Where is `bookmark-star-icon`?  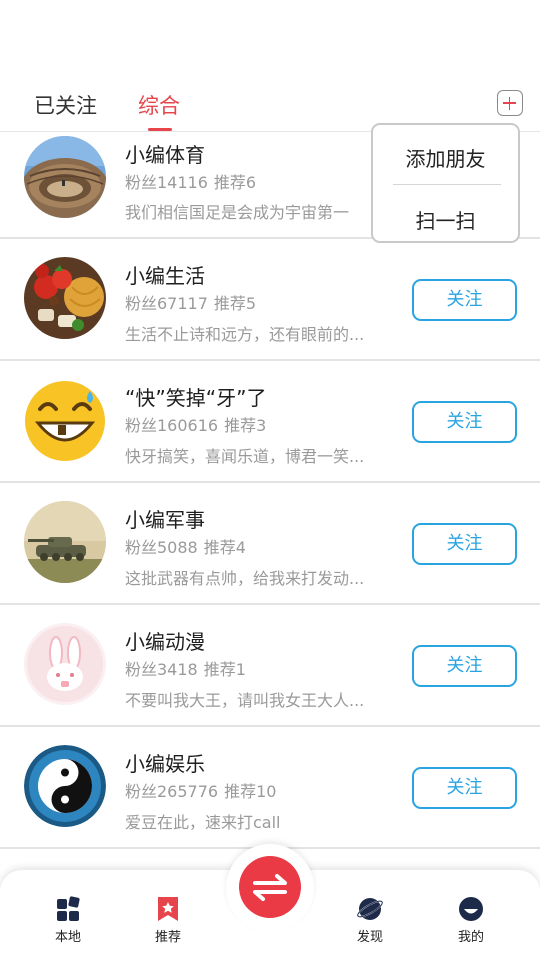
bookmark-star-icon is located at coordinates (168, 909).